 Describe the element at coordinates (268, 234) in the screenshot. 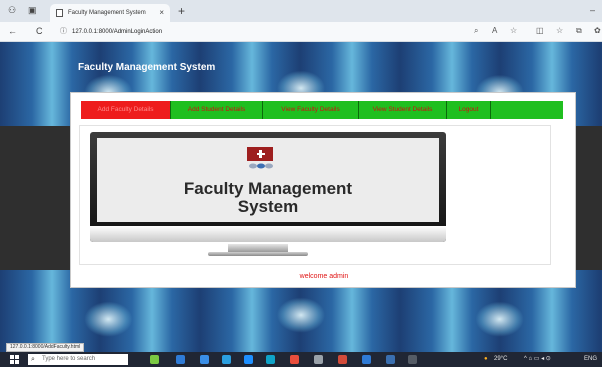

I see `monitor-chin` at that location.